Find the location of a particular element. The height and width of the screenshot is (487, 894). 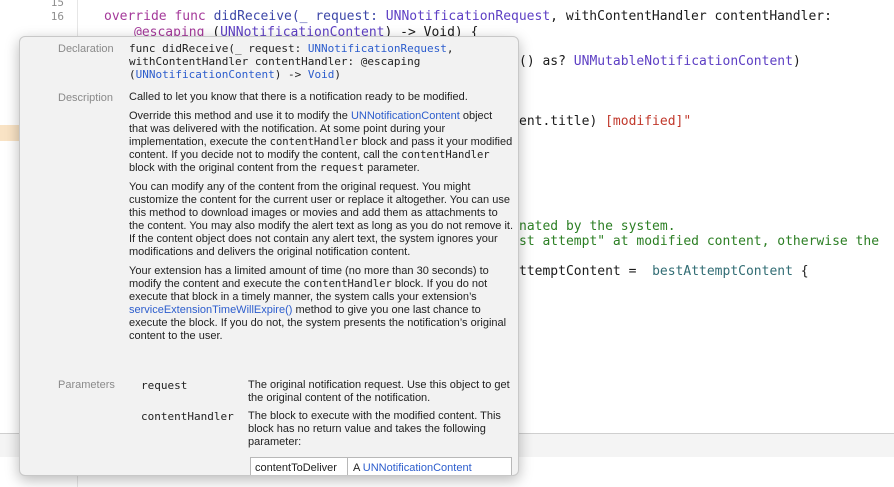

param-name-contenthandler: contentHandler is located at coordinates (187, 416).